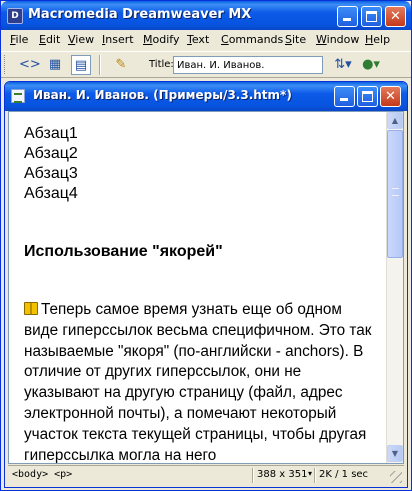 This screenshot has height=491, width=412. I want to click on code-view-icon: <>, so click(30, 65).